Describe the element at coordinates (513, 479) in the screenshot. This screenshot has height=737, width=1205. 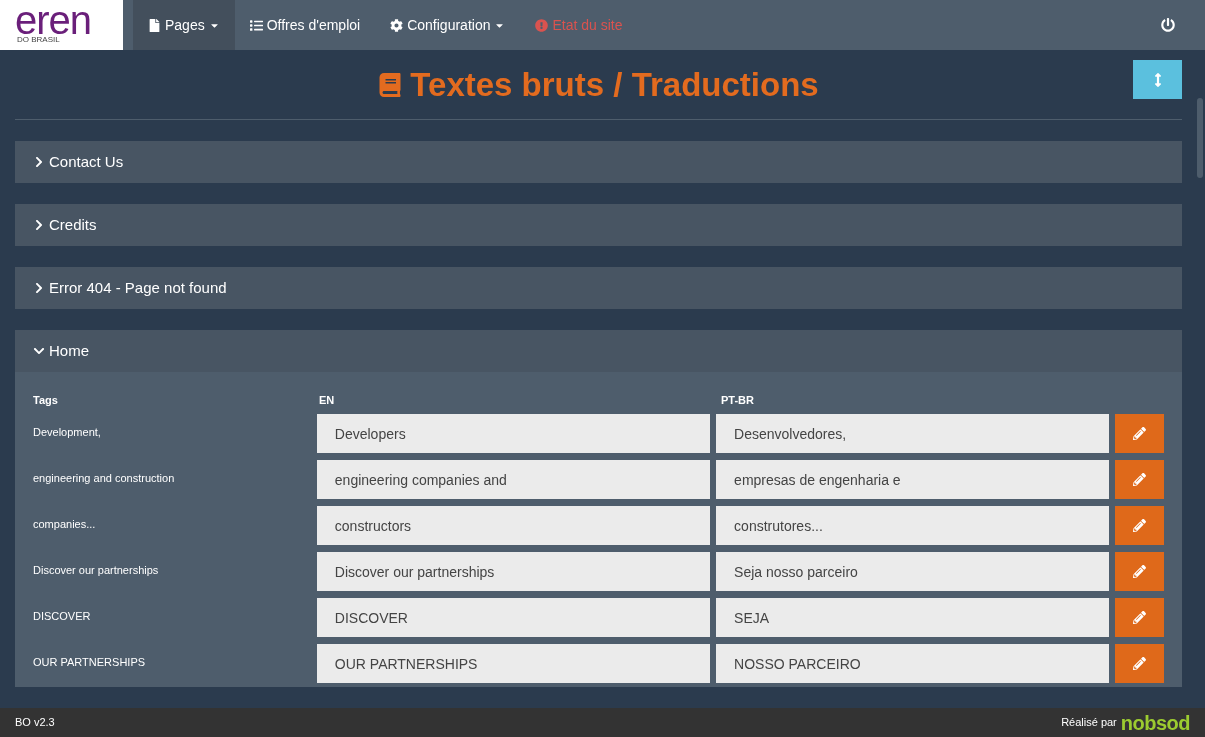
I see `text-field: engineering companies and` at that location.